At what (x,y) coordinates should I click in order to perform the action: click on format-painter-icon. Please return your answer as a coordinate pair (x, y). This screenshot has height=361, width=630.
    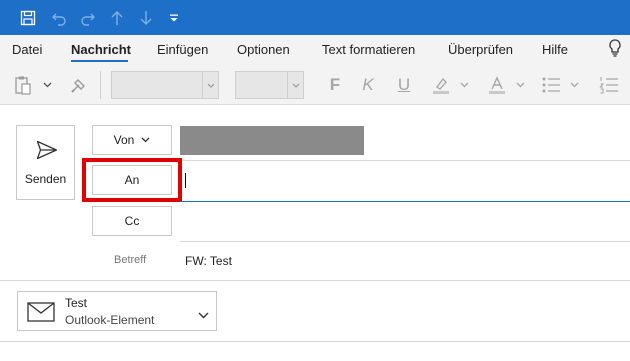
    Looking at the image, I should click on (79, 85).